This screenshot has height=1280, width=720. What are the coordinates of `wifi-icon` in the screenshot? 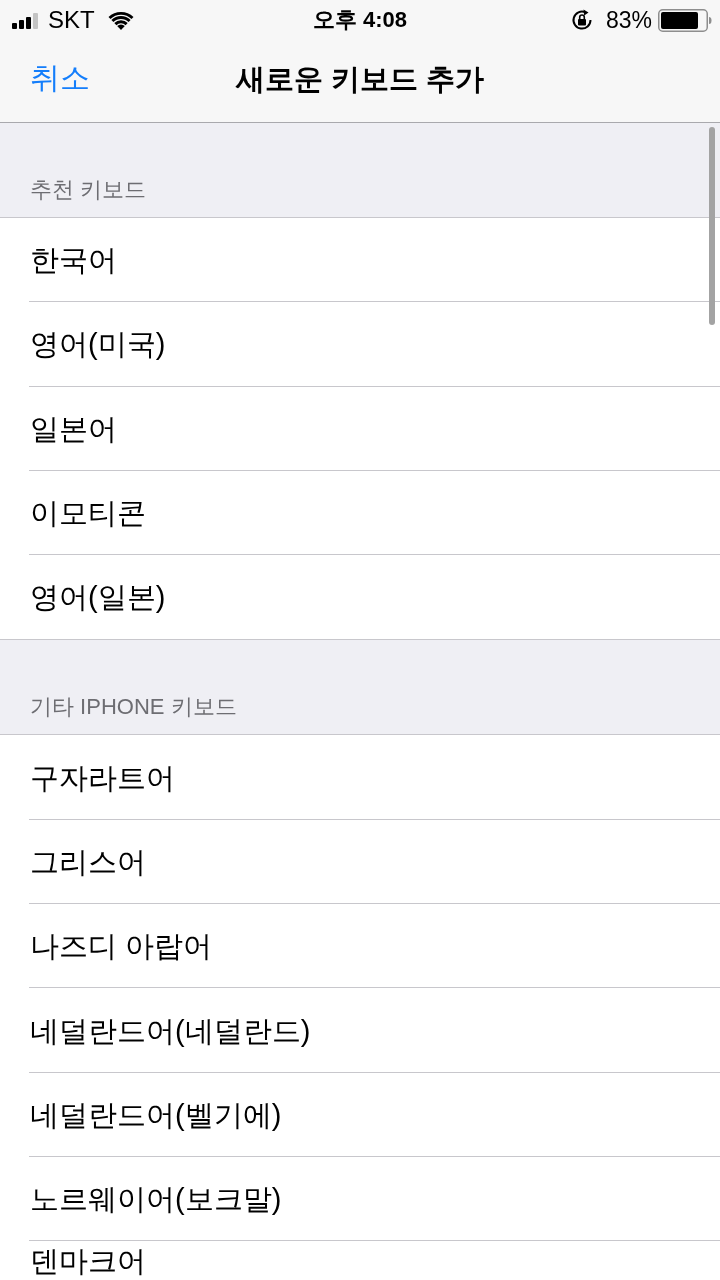 It's located at (120, 20).